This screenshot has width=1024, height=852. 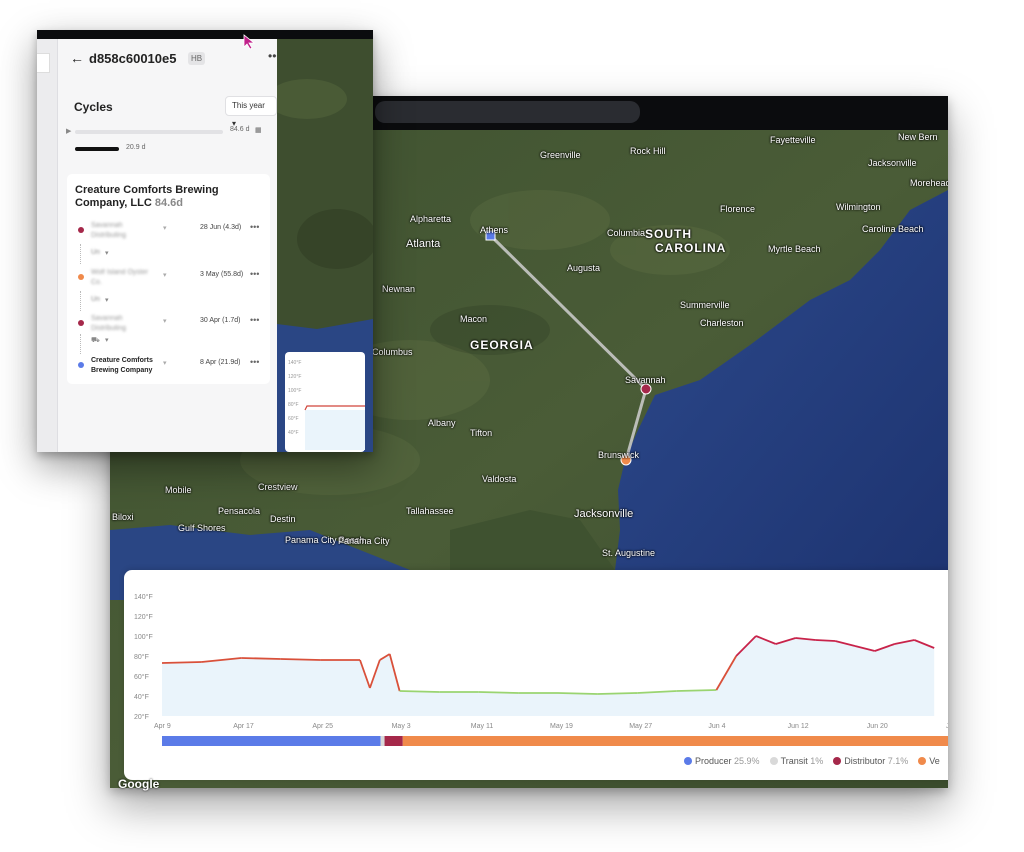 I want to click on stop-date: 3 May (55.8d), so click(x=222, y=274).